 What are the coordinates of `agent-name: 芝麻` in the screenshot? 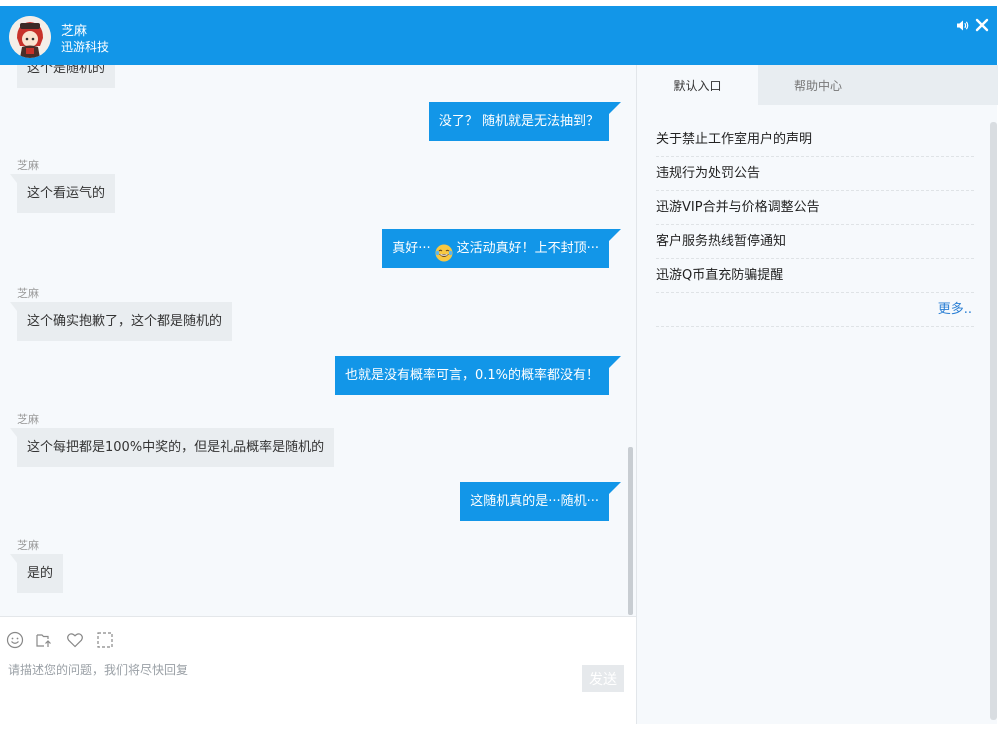 It's located at (74, 31).